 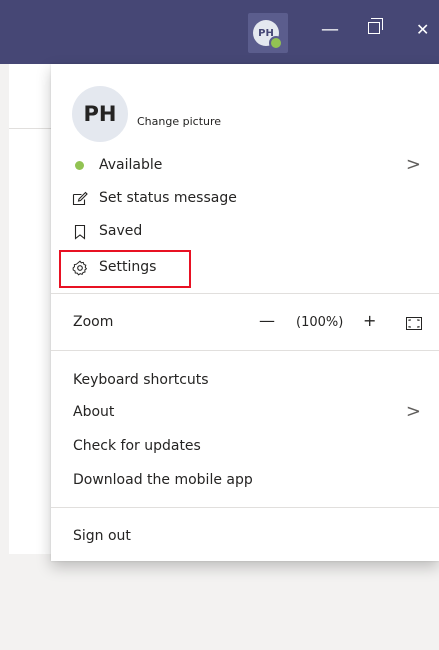 I want to click on saved-item: Saved, so click(x=245, y=232).